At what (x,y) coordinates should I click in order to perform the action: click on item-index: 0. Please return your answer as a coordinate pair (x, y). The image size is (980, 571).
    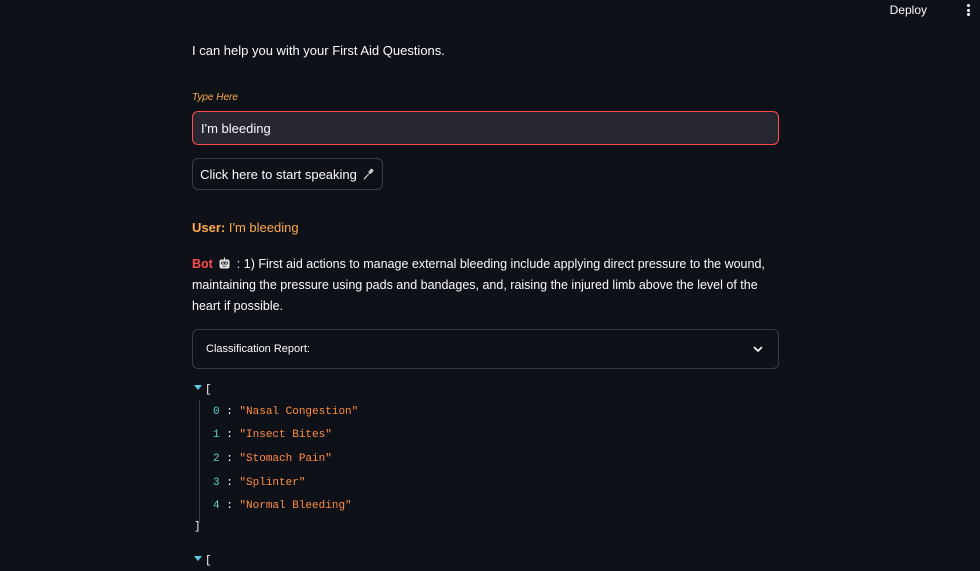
    Looking at the image, I should click on (216, 412).